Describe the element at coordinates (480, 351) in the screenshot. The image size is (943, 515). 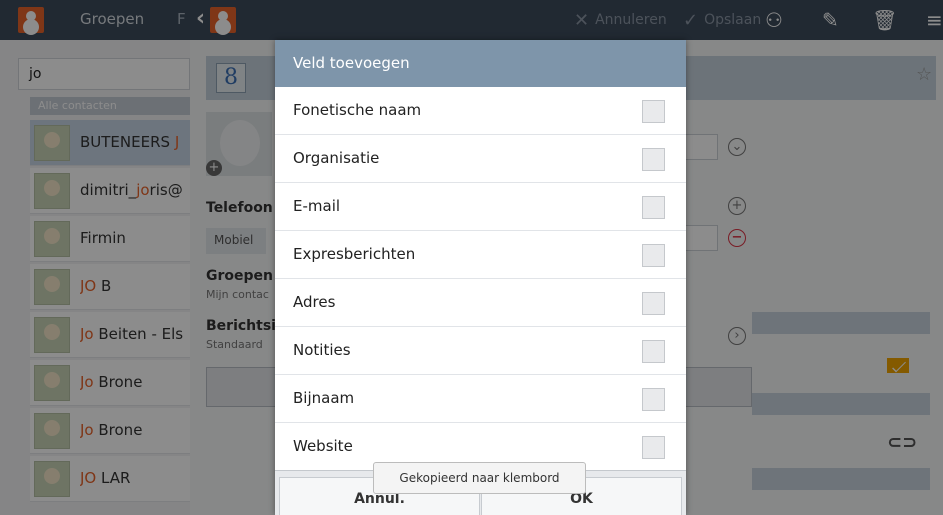
I see `field-option: Notities` at that location.